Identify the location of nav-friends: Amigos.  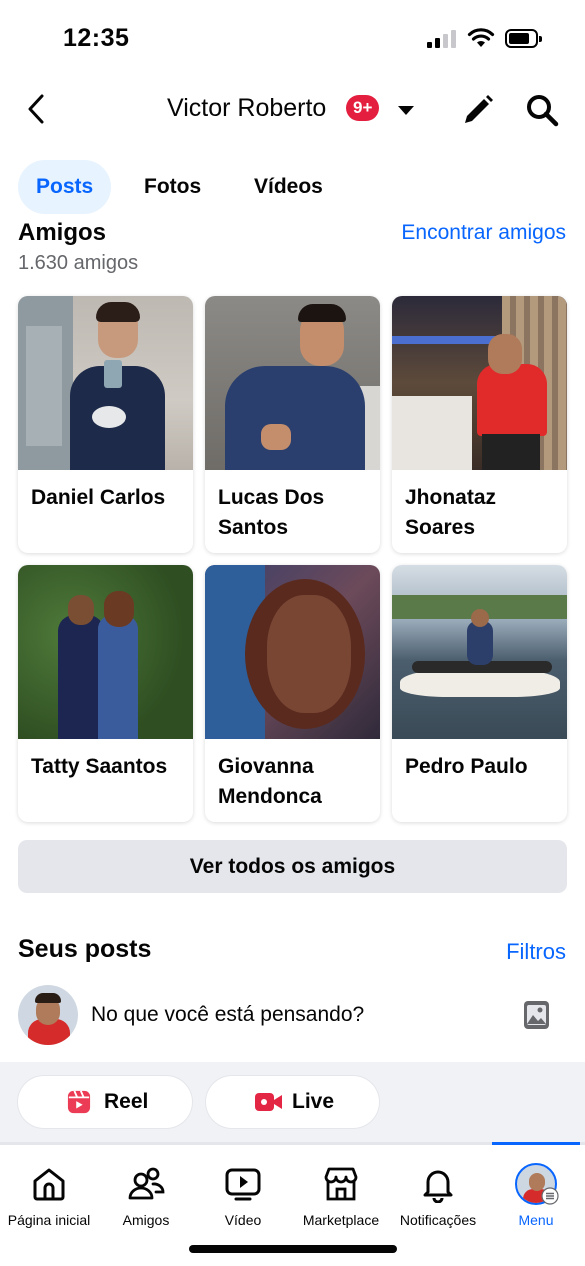
(146, 1190).